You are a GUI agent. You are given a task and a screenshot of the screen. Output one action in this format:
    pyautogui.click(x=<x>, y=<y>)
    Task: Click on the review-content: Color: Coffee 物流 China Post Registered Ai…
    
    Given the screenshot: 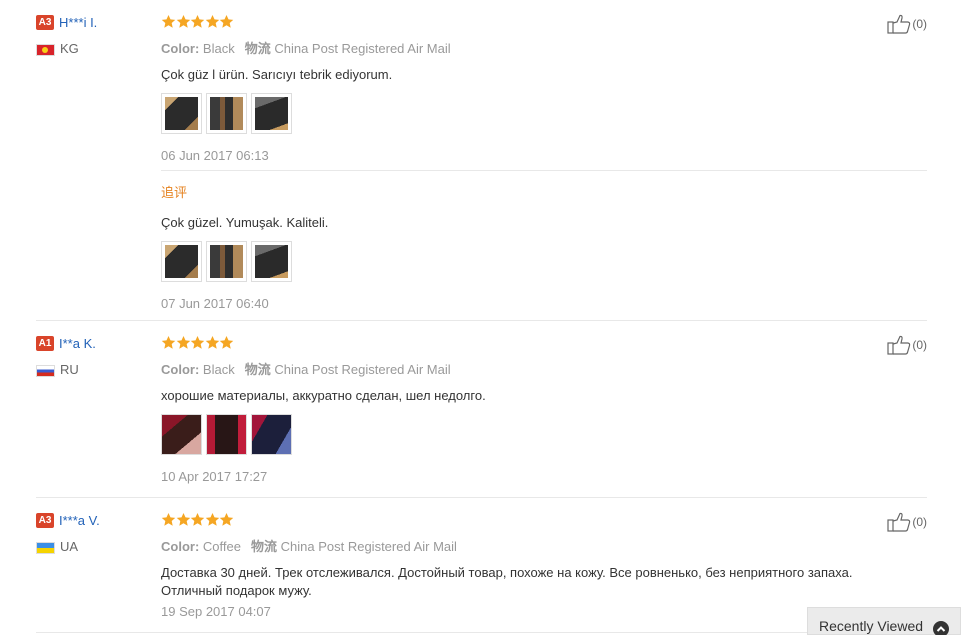 What is the action you would take?
    pyautogui.click(x=511, y=565)
    